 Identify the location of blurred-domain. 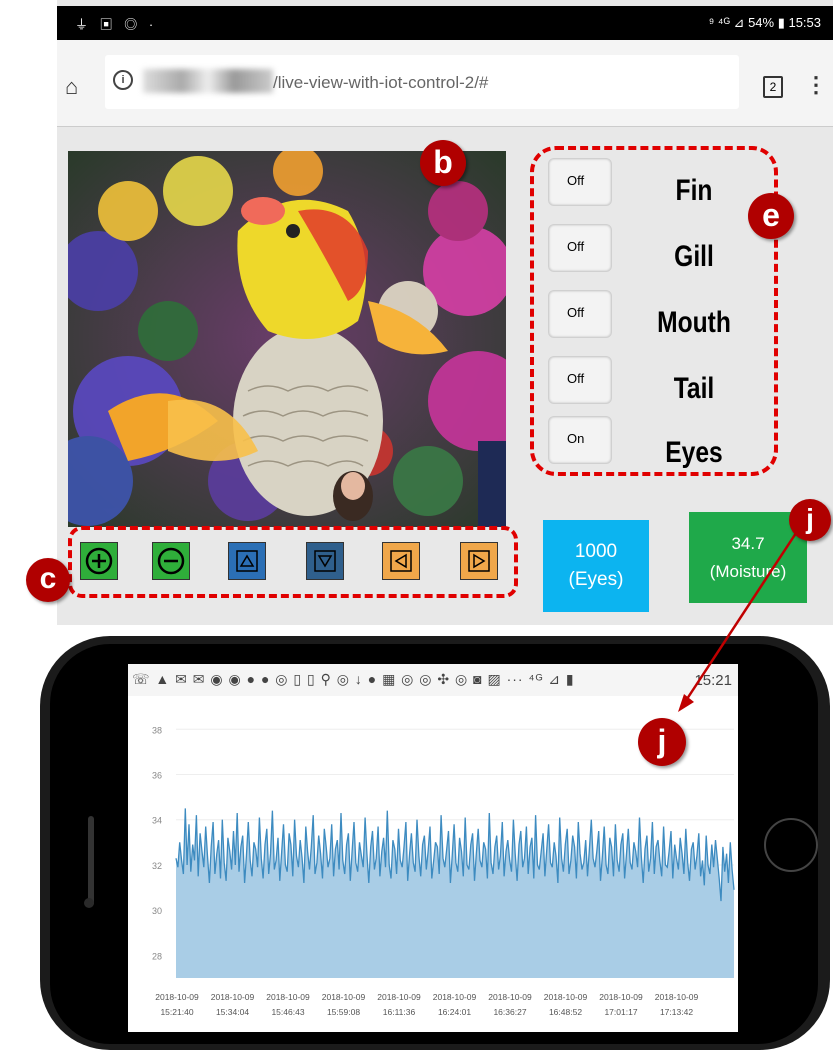
(208, 81).